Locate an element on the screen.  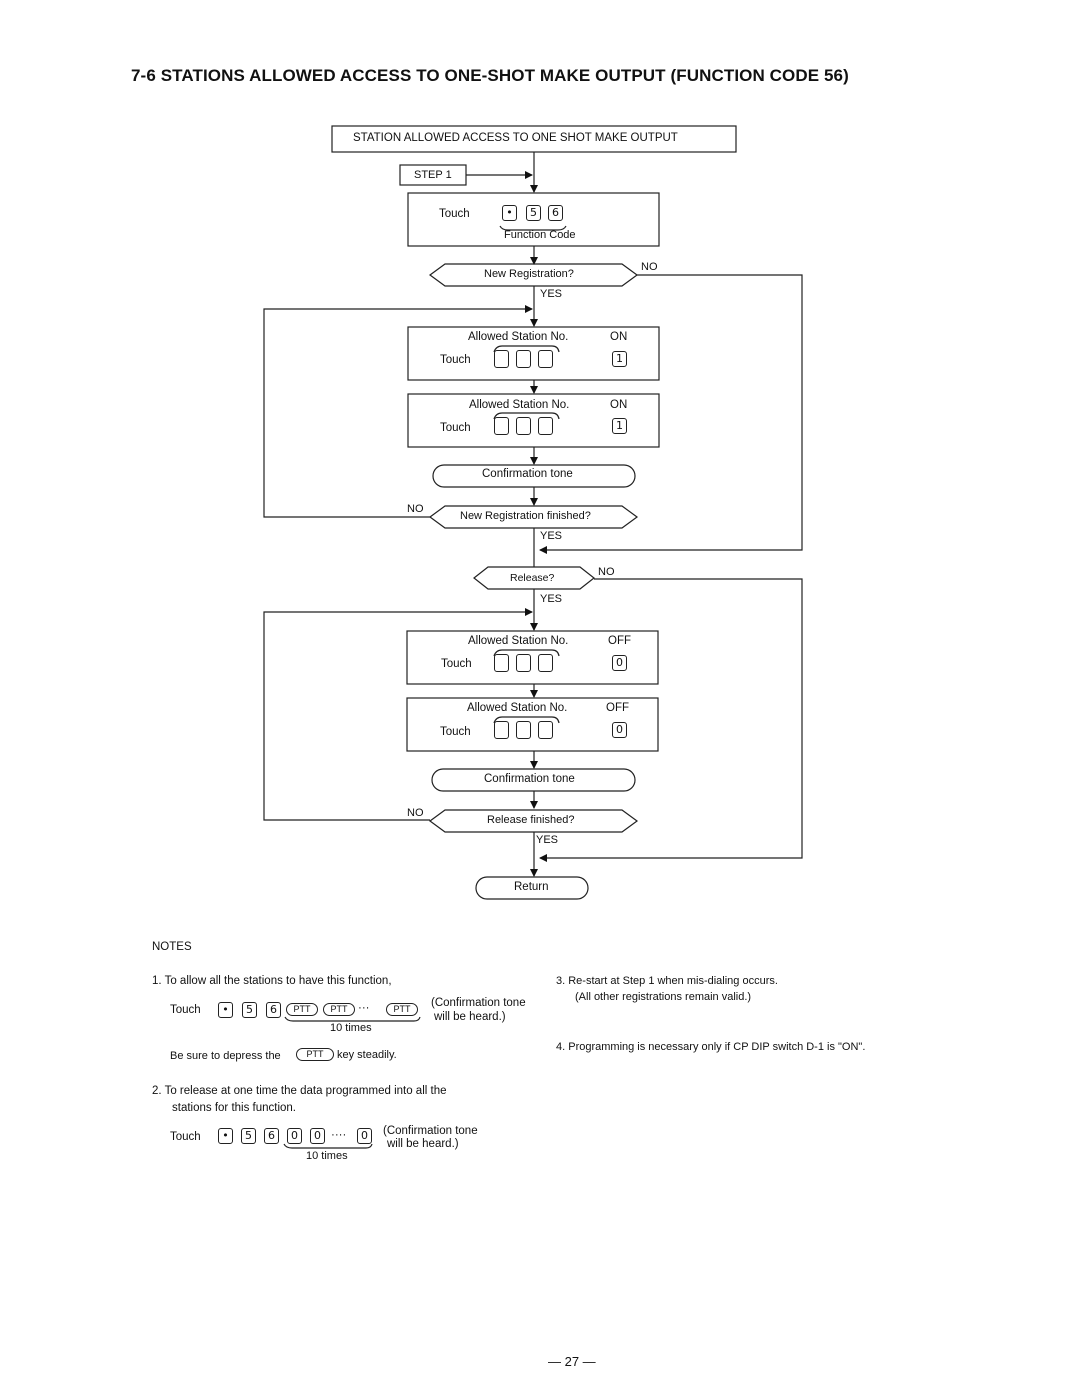
caution-text: key steadily. is located at coordinates (367, 1055).